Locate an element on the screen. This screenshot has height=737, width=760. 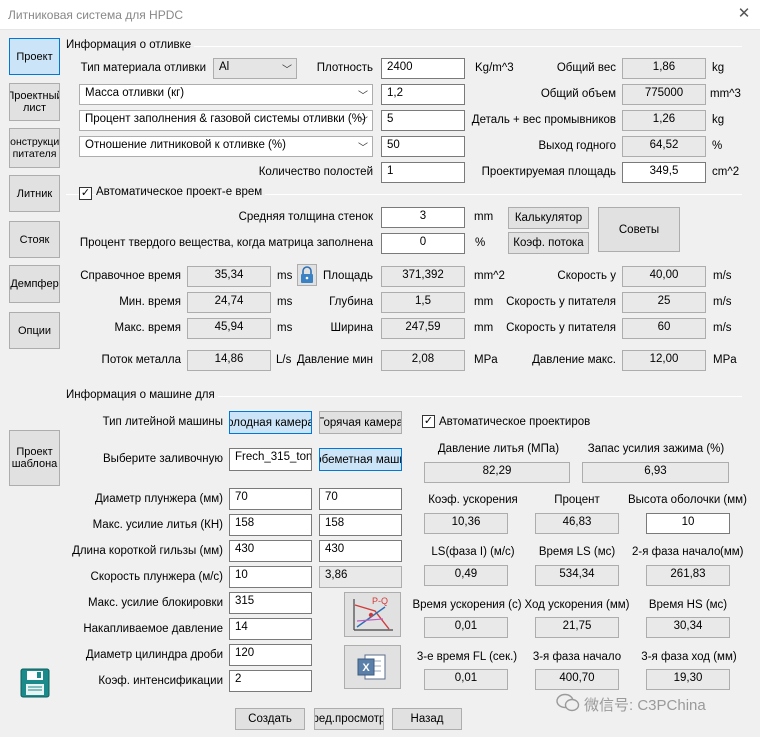
material-value: Al is located at coordinates (224, 67).